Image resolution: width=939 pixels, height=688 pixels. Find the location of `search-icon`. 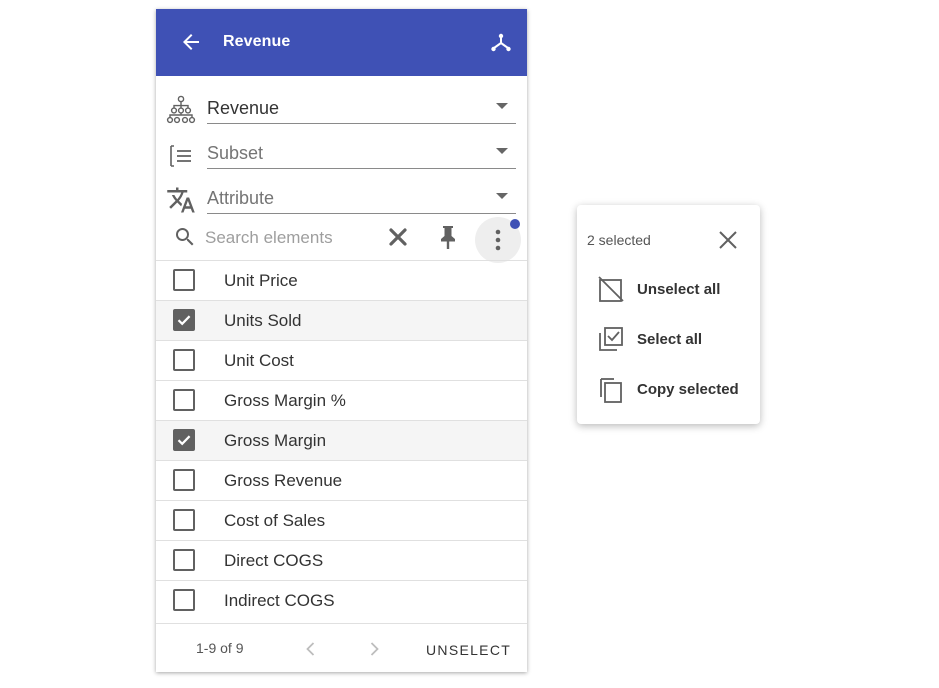

search-icon is located at coordinates (185, 237).